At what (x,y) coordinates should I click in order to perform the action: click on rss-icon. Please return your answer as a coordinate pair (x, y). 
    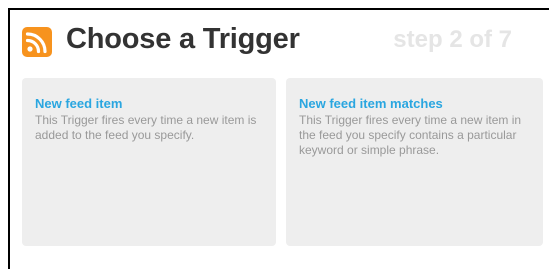
    Looking at the image, I should click on (37, 42).